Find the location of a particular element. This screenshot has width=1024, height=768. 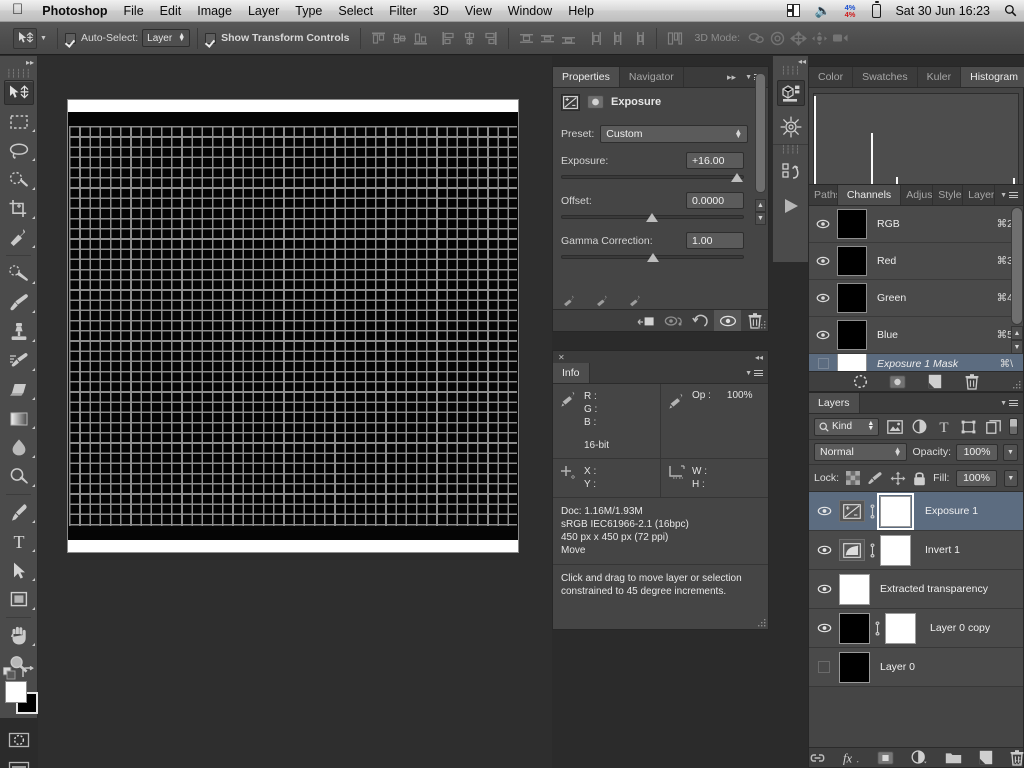

histogram-chart is located at coordinates (916, 139).